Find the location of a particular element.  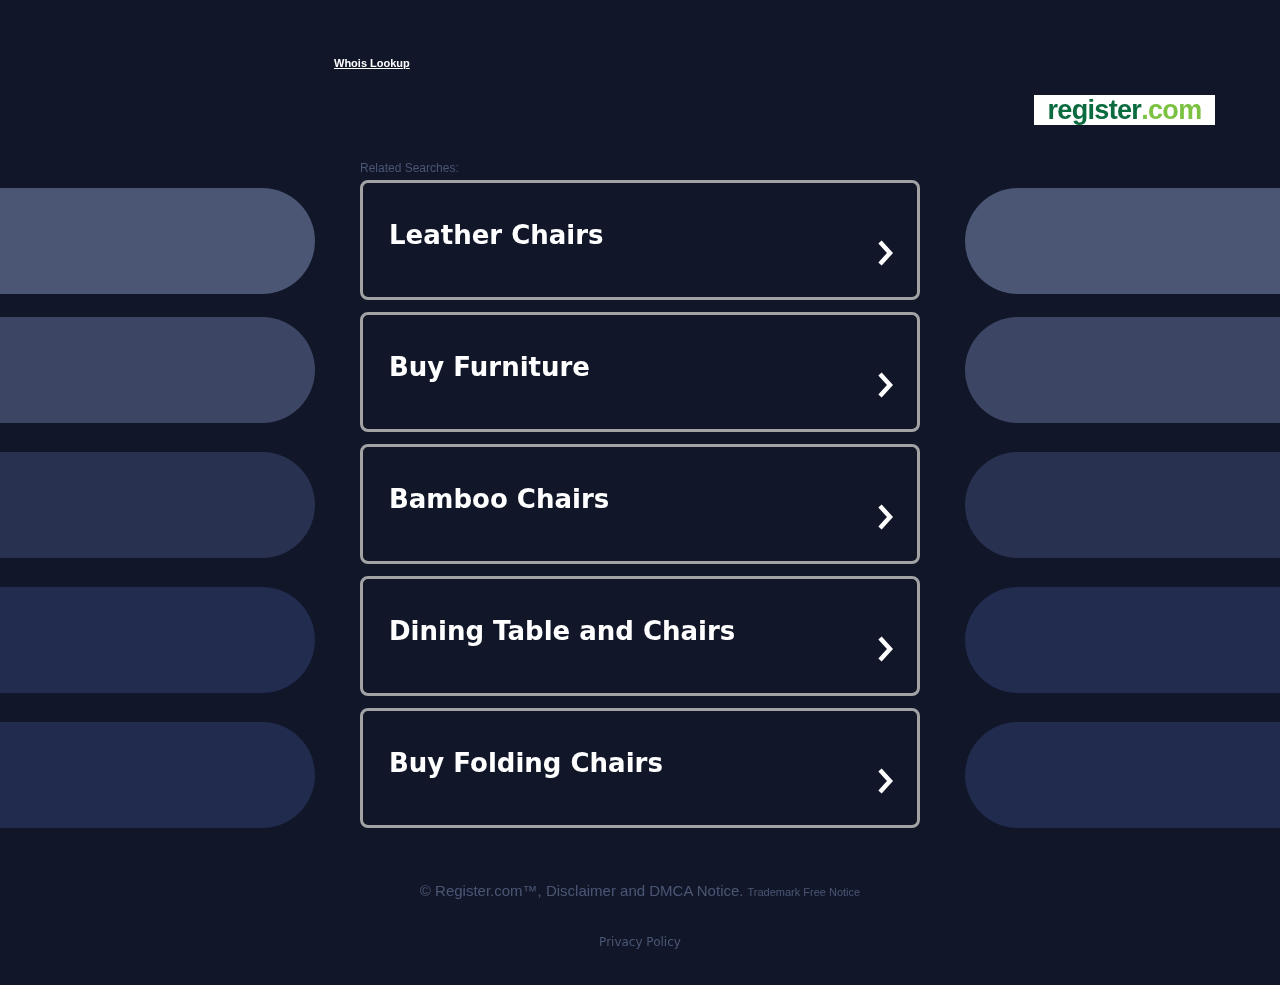

copyright-notice: © Register.com™, Disclaimer and DMCA Notice. is located at coordinates (581, 891).